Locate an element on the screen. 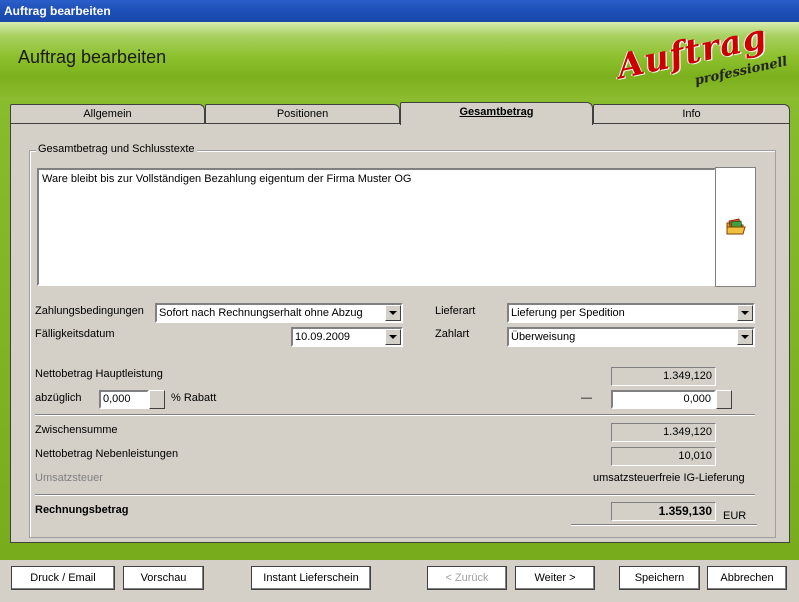 This screenshot has height=602, width=799. lieferart-value: Lieferung per Spedition is located at coordinates (568, 313).